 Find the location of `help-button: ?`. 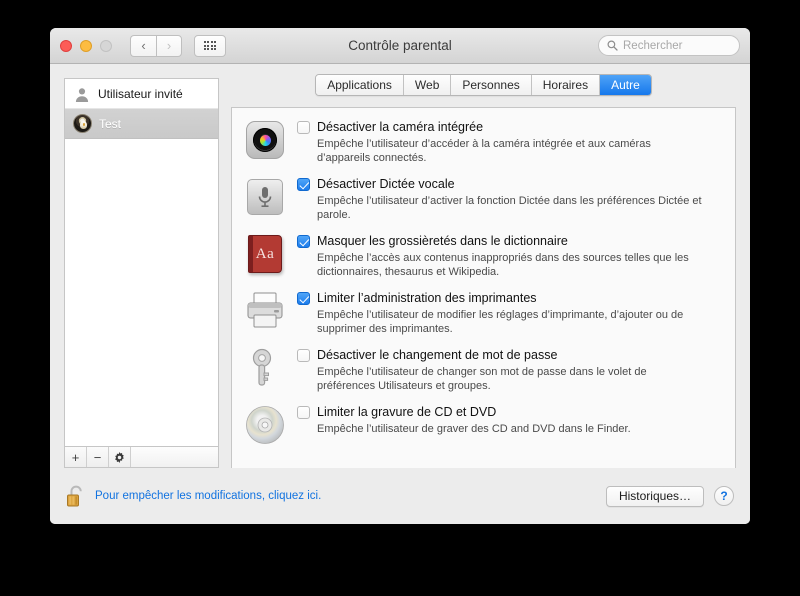

help-button: ? is located at coordinates (724, 496).